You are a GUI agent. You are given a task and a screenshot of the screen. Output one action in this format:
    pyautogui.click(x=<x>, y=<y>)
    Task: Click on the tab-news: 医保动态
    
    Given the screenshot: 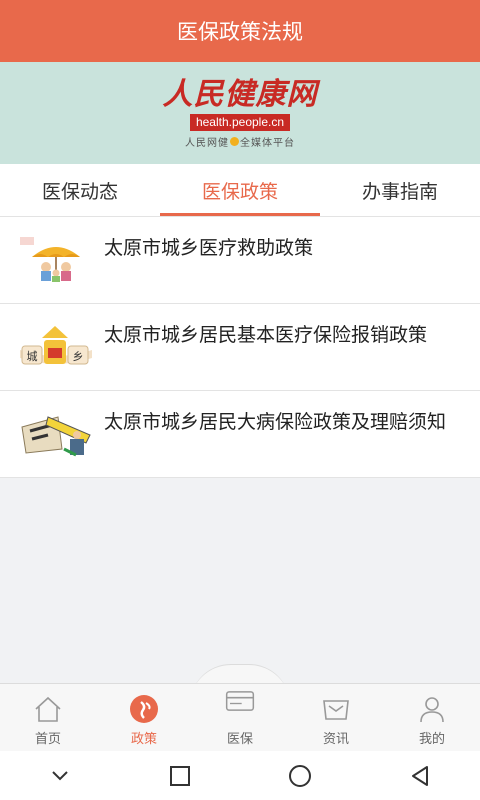 What is the action you would take?
    pyautogui.click(x=80, y=190)
    